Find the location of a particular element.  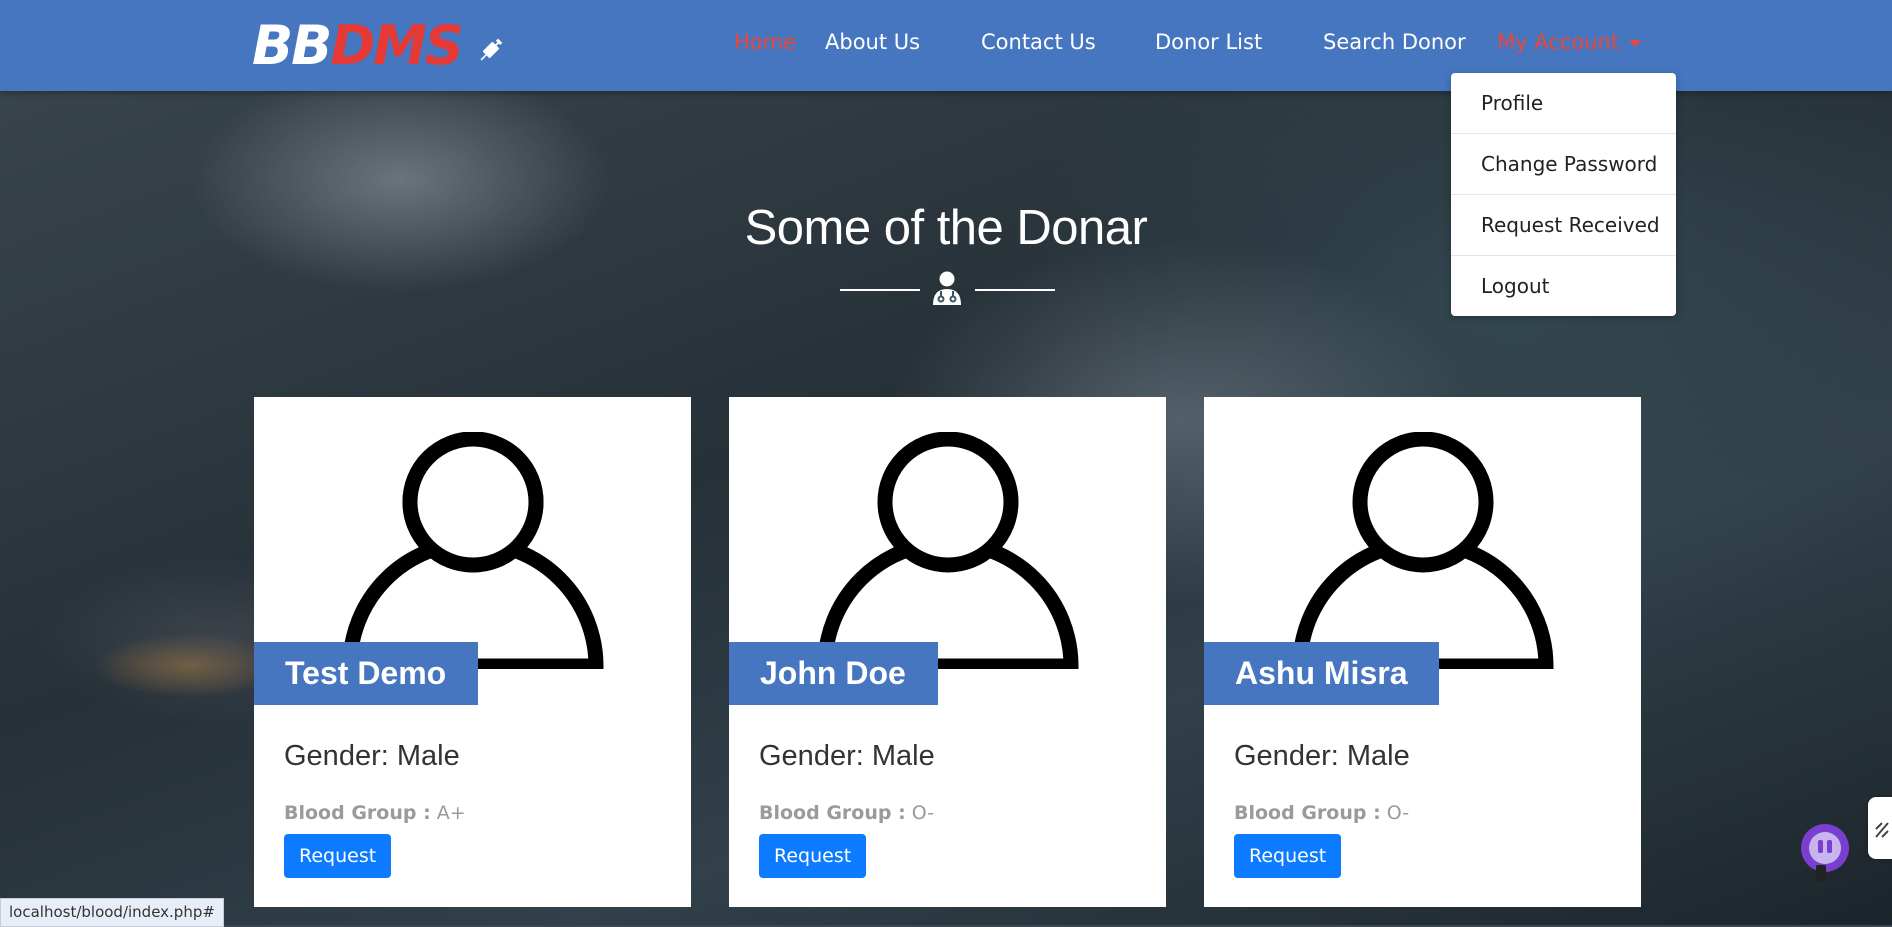

brand-part2: DMS is located at coordinates (396, 45).